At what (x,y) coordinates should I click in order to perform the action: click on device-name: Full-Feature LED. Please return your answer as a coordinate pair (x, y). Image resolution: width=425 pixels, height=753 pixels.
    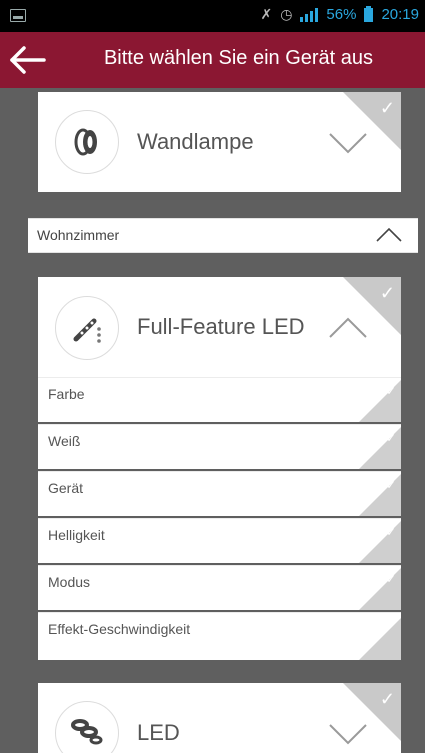
    Looking at the image, I should click on (221, 326).